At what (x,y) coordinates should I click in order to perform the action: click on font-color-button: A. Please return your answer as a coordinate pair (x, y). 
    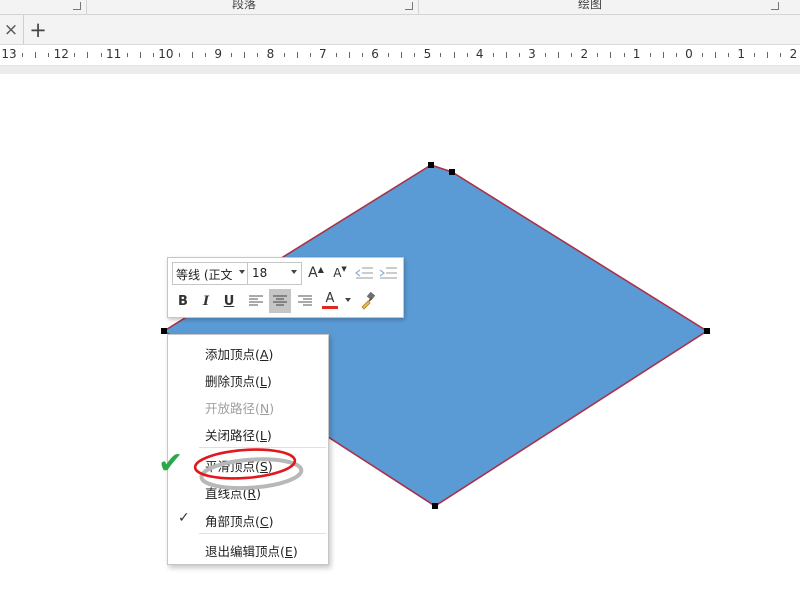
    Looking at the image, I should click on (330, 300).